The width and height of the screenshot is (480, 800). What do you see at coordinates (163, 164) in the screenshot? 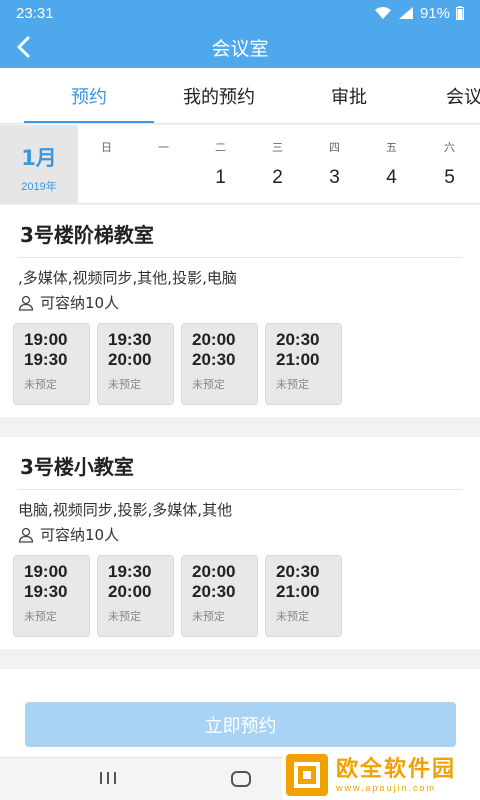
I see `day-mon: 一` at bounding box center [163, 164].